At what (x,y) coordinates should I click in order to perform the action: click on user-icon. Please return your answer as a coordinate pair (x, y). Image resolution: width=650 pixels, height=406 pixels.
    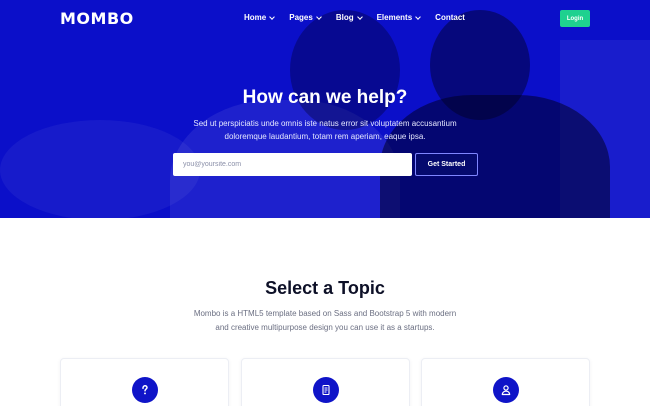
    Looking at the image, I should click on (506, 390).